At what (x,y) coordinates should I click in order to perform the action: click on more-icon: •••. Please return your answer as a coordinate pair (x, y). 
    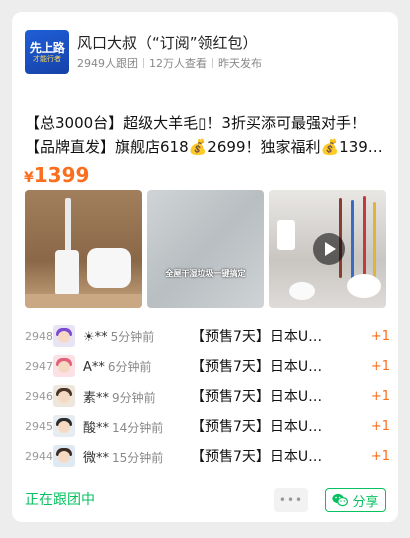
    Looking at the image, I should click on (291, 500).